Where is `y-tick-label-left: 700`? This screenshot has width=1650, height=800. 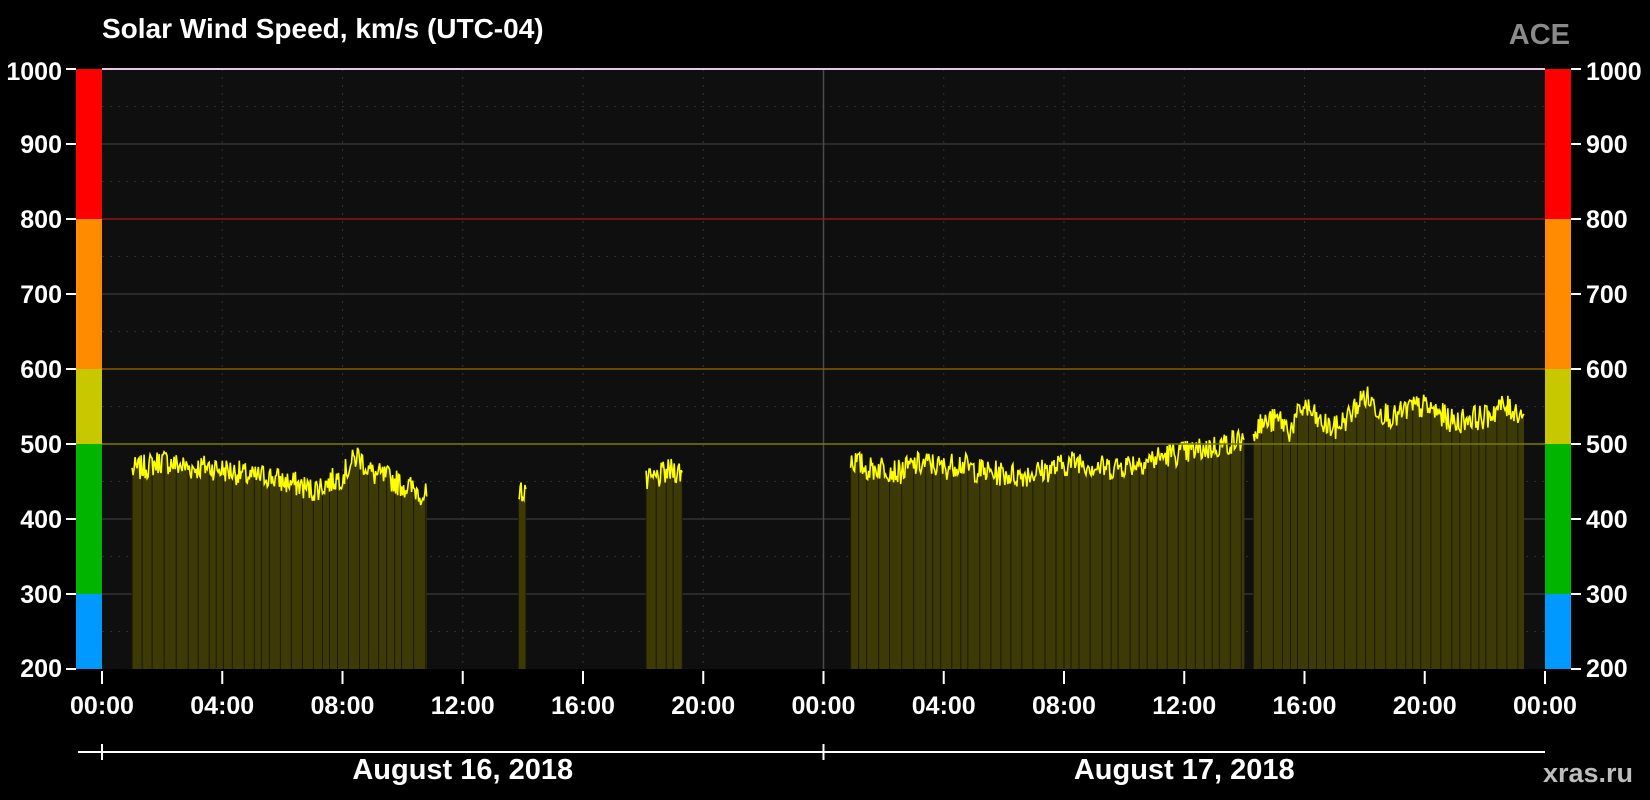 y-tick-label-left: 700 is located at coordinates (41, 295).